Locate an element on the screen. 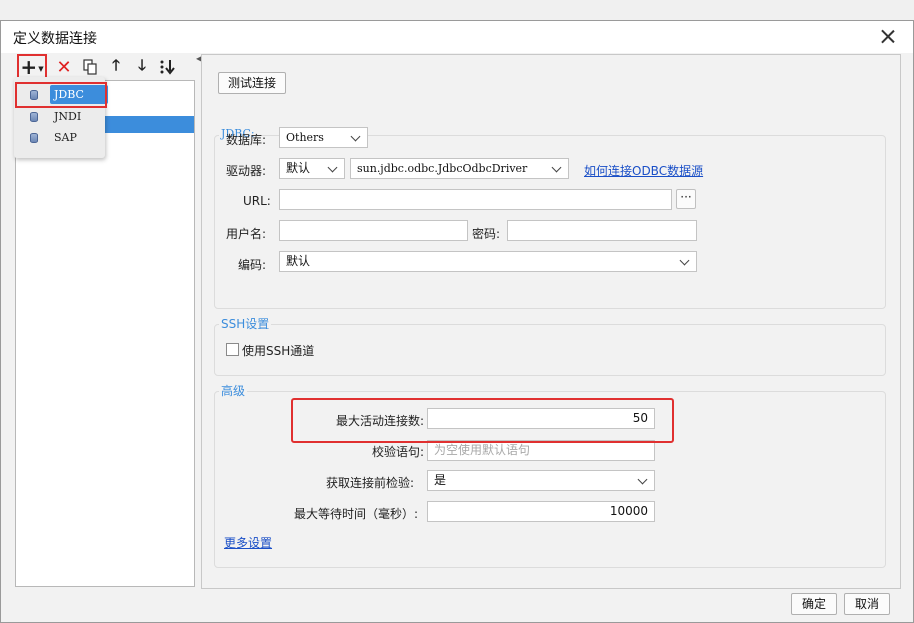 The height and width of the screenshot is (623, 914). max-active-input: 50 is located at coordinates (541, 418).